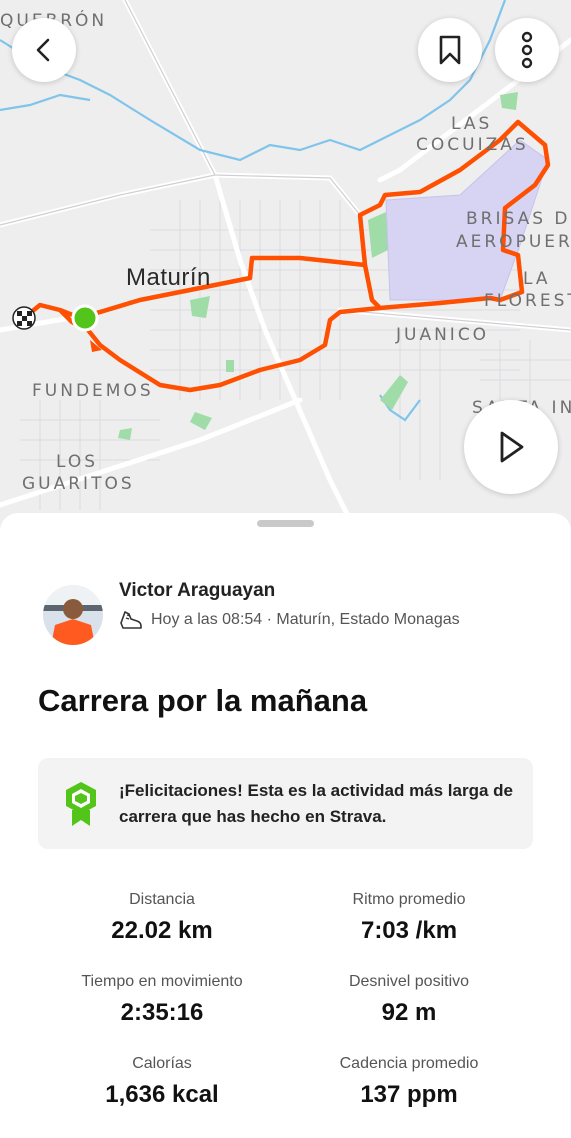  I want to click on stat-moving-time: Tiempo en movimiento 2:35:16, so click(162, 999).